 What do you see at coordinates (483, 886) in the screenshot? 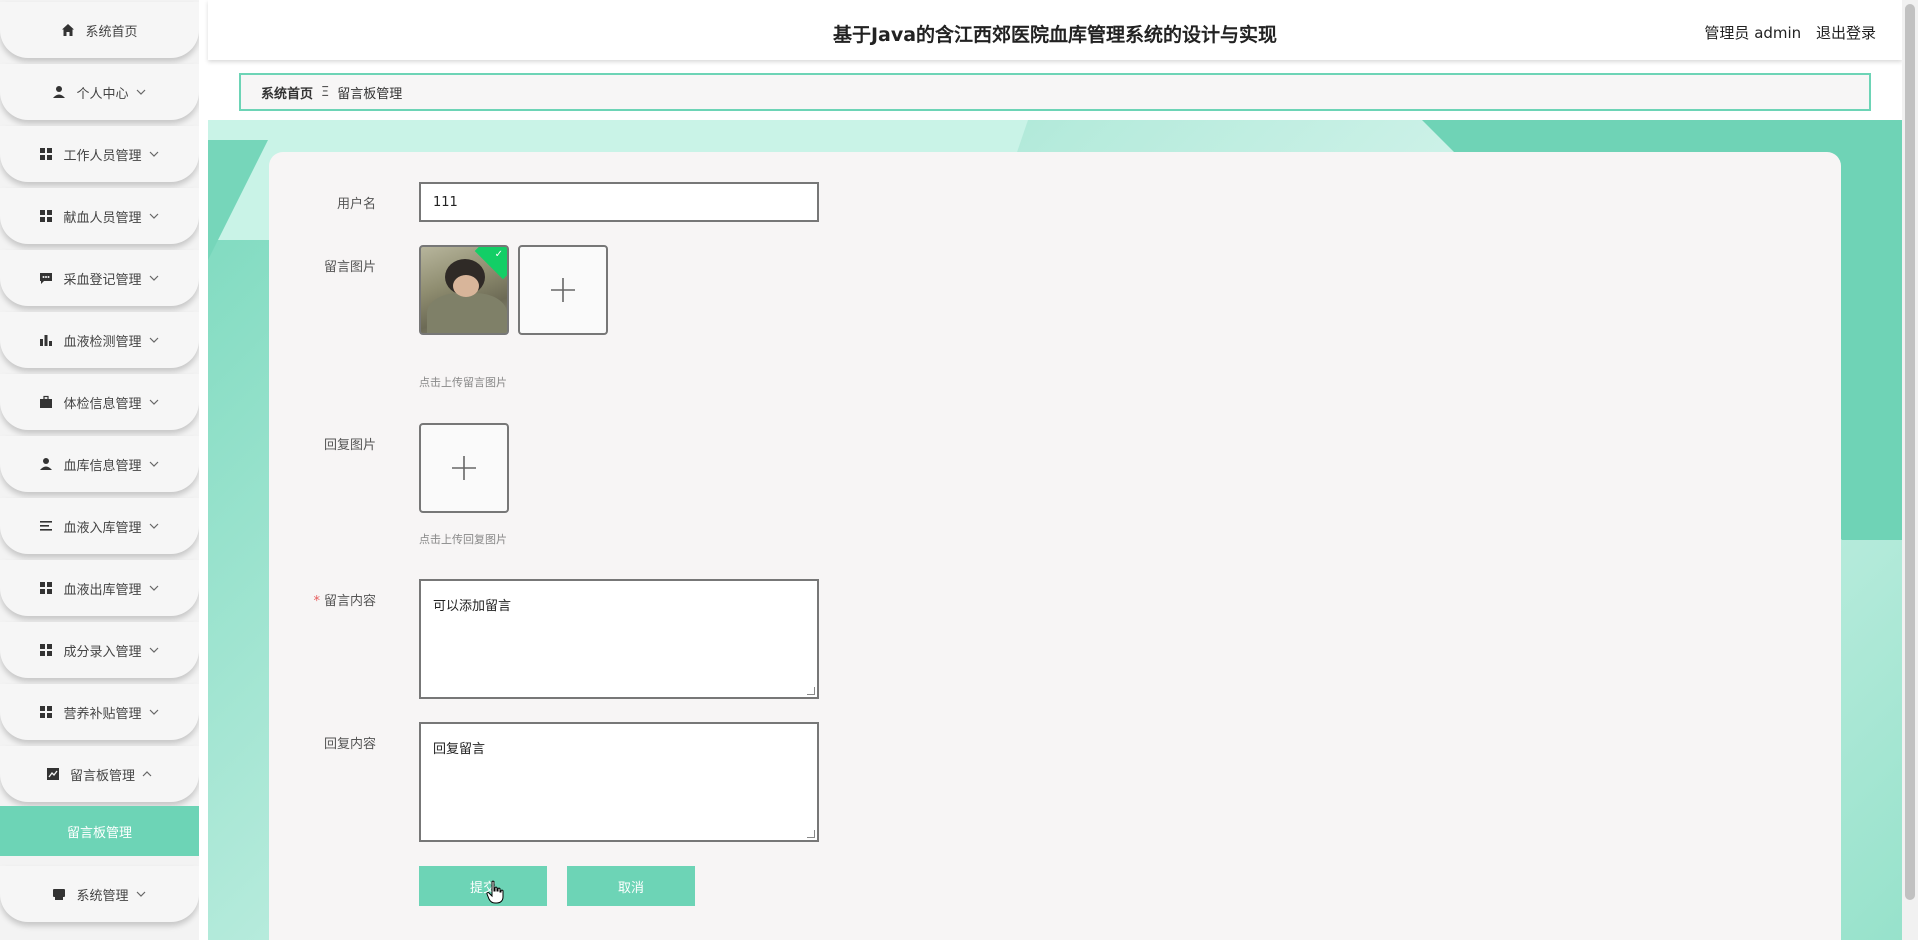
I see `submit-button: 提交` at bounding box center [483, 886].